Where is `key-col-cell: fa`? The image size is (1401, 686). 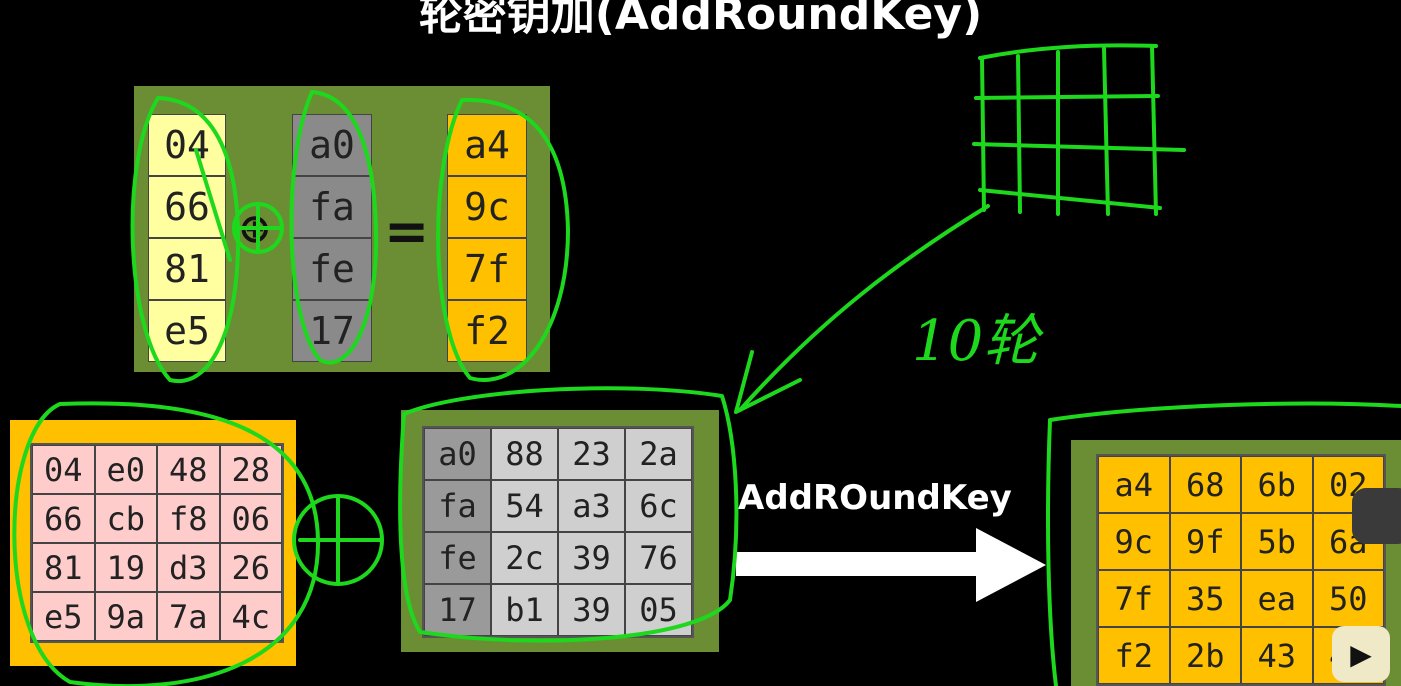
key-col-cell: fa is located at coordinates (332, 207).